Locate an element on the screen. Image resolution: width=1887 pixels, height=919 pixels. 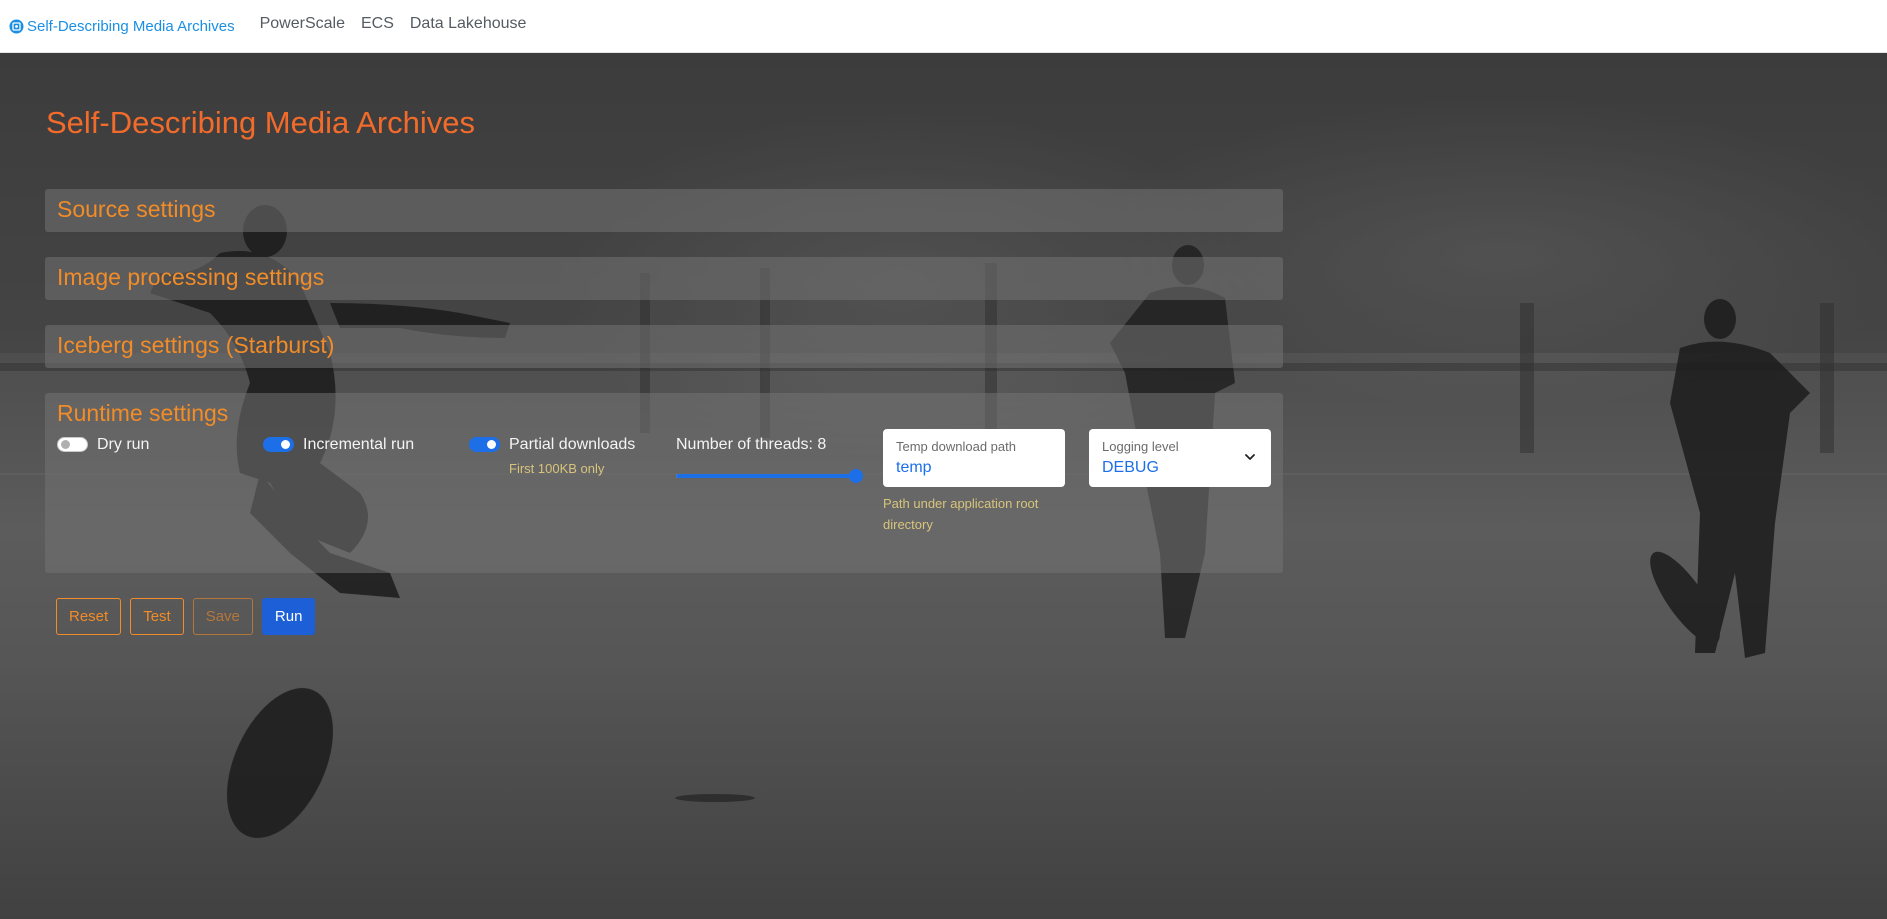
threads-slider-thumb is located at coordinates (856, 476).